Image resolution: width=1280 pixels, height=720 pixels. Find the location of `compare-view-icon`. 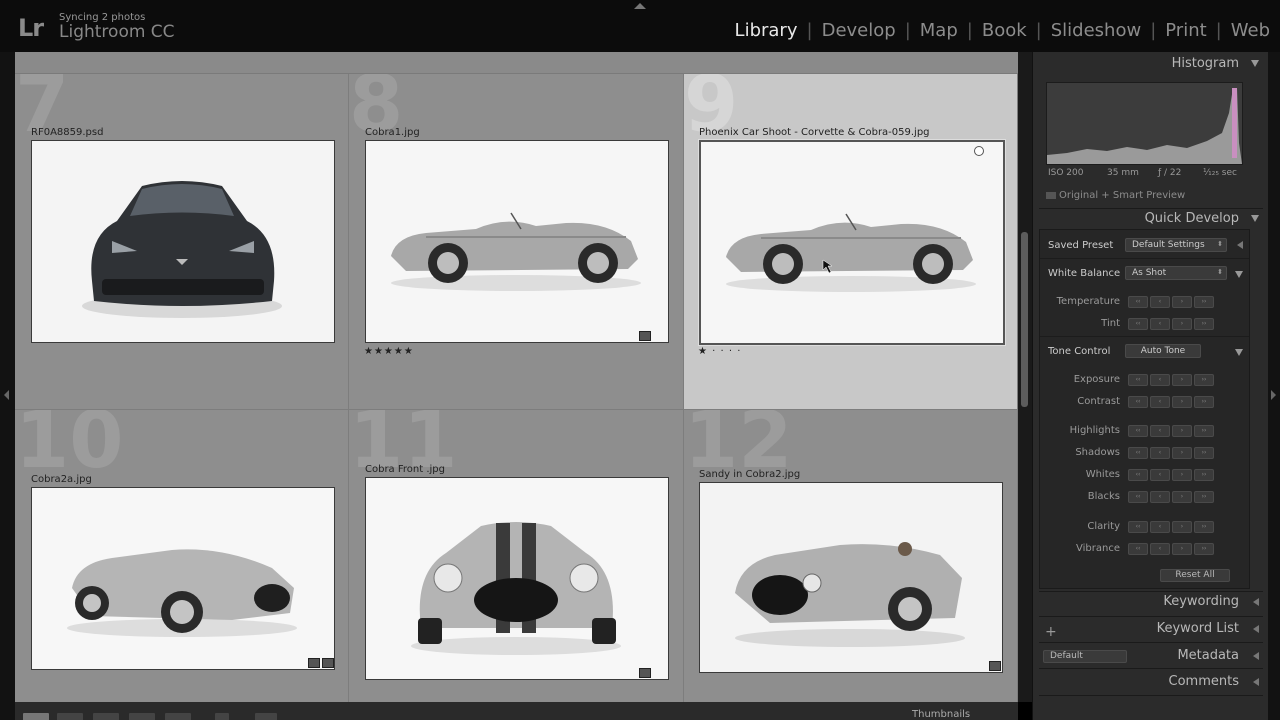

compare-view-icon is located at coordinates (106, 716).